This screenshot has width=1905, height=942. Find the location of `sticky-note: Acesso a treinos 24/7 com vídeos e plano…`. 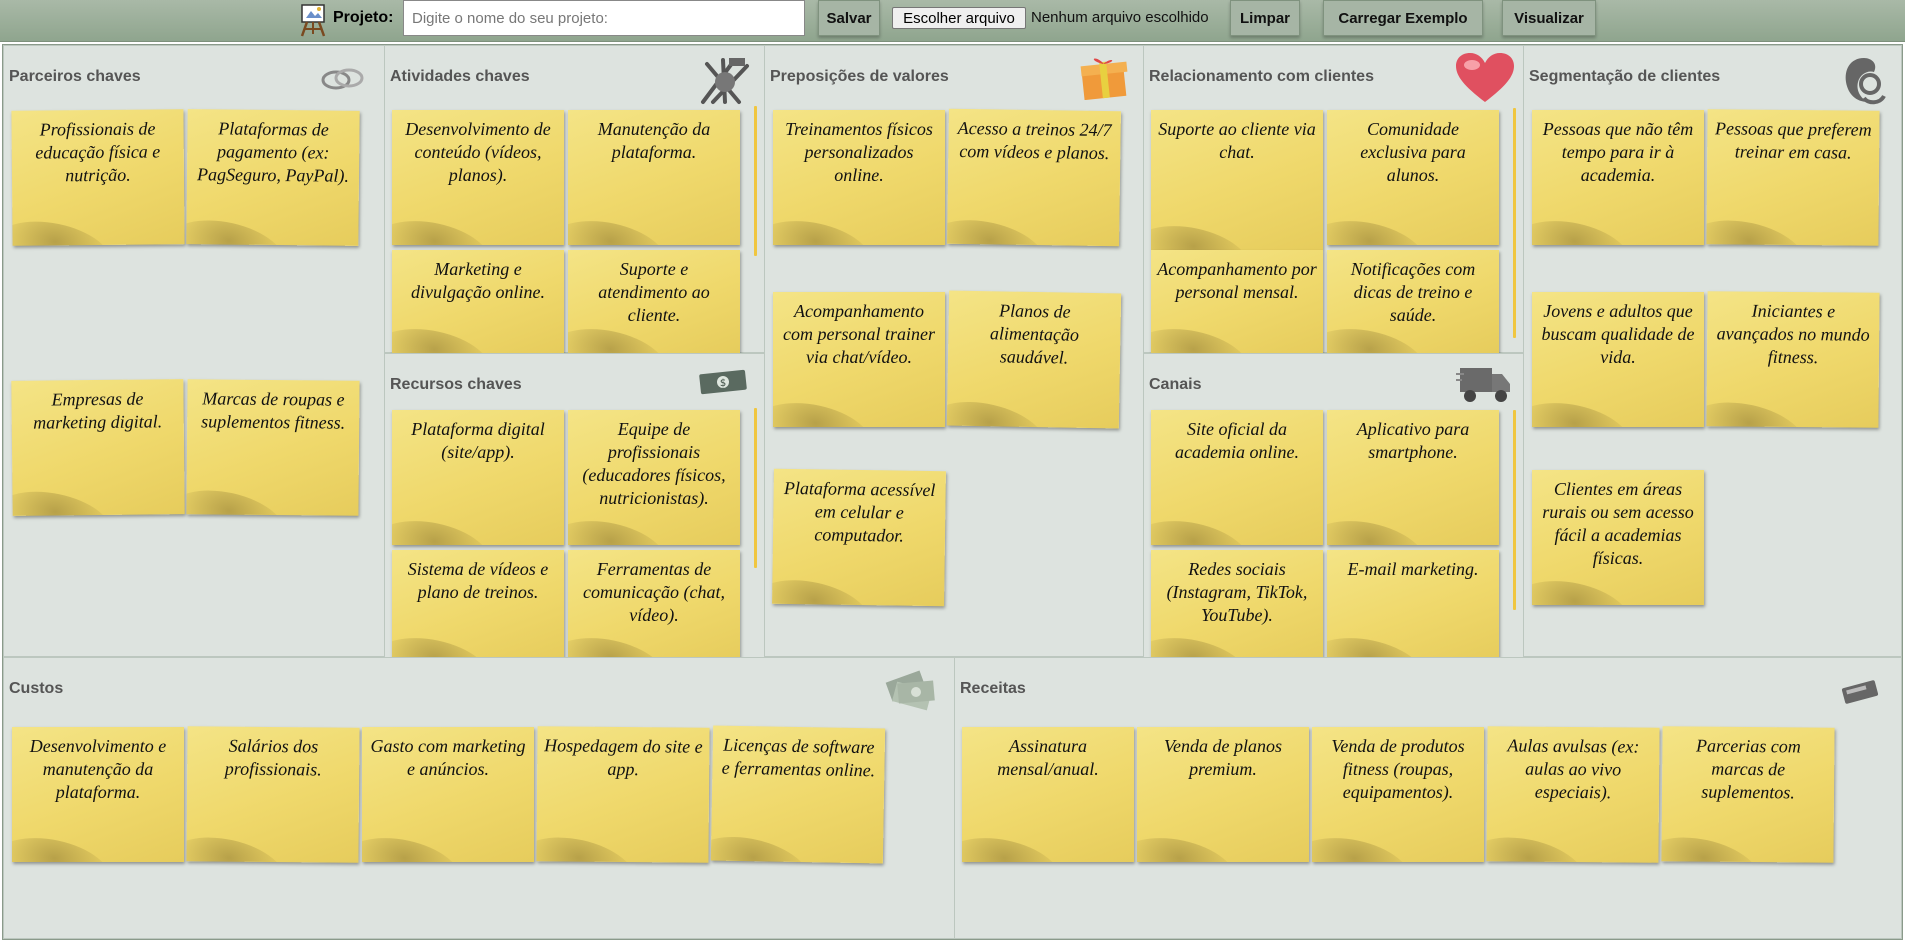

sticky-note: Acesso a treinos 24/7 com vídeos e plano… is located at coordinates (1034, 177).